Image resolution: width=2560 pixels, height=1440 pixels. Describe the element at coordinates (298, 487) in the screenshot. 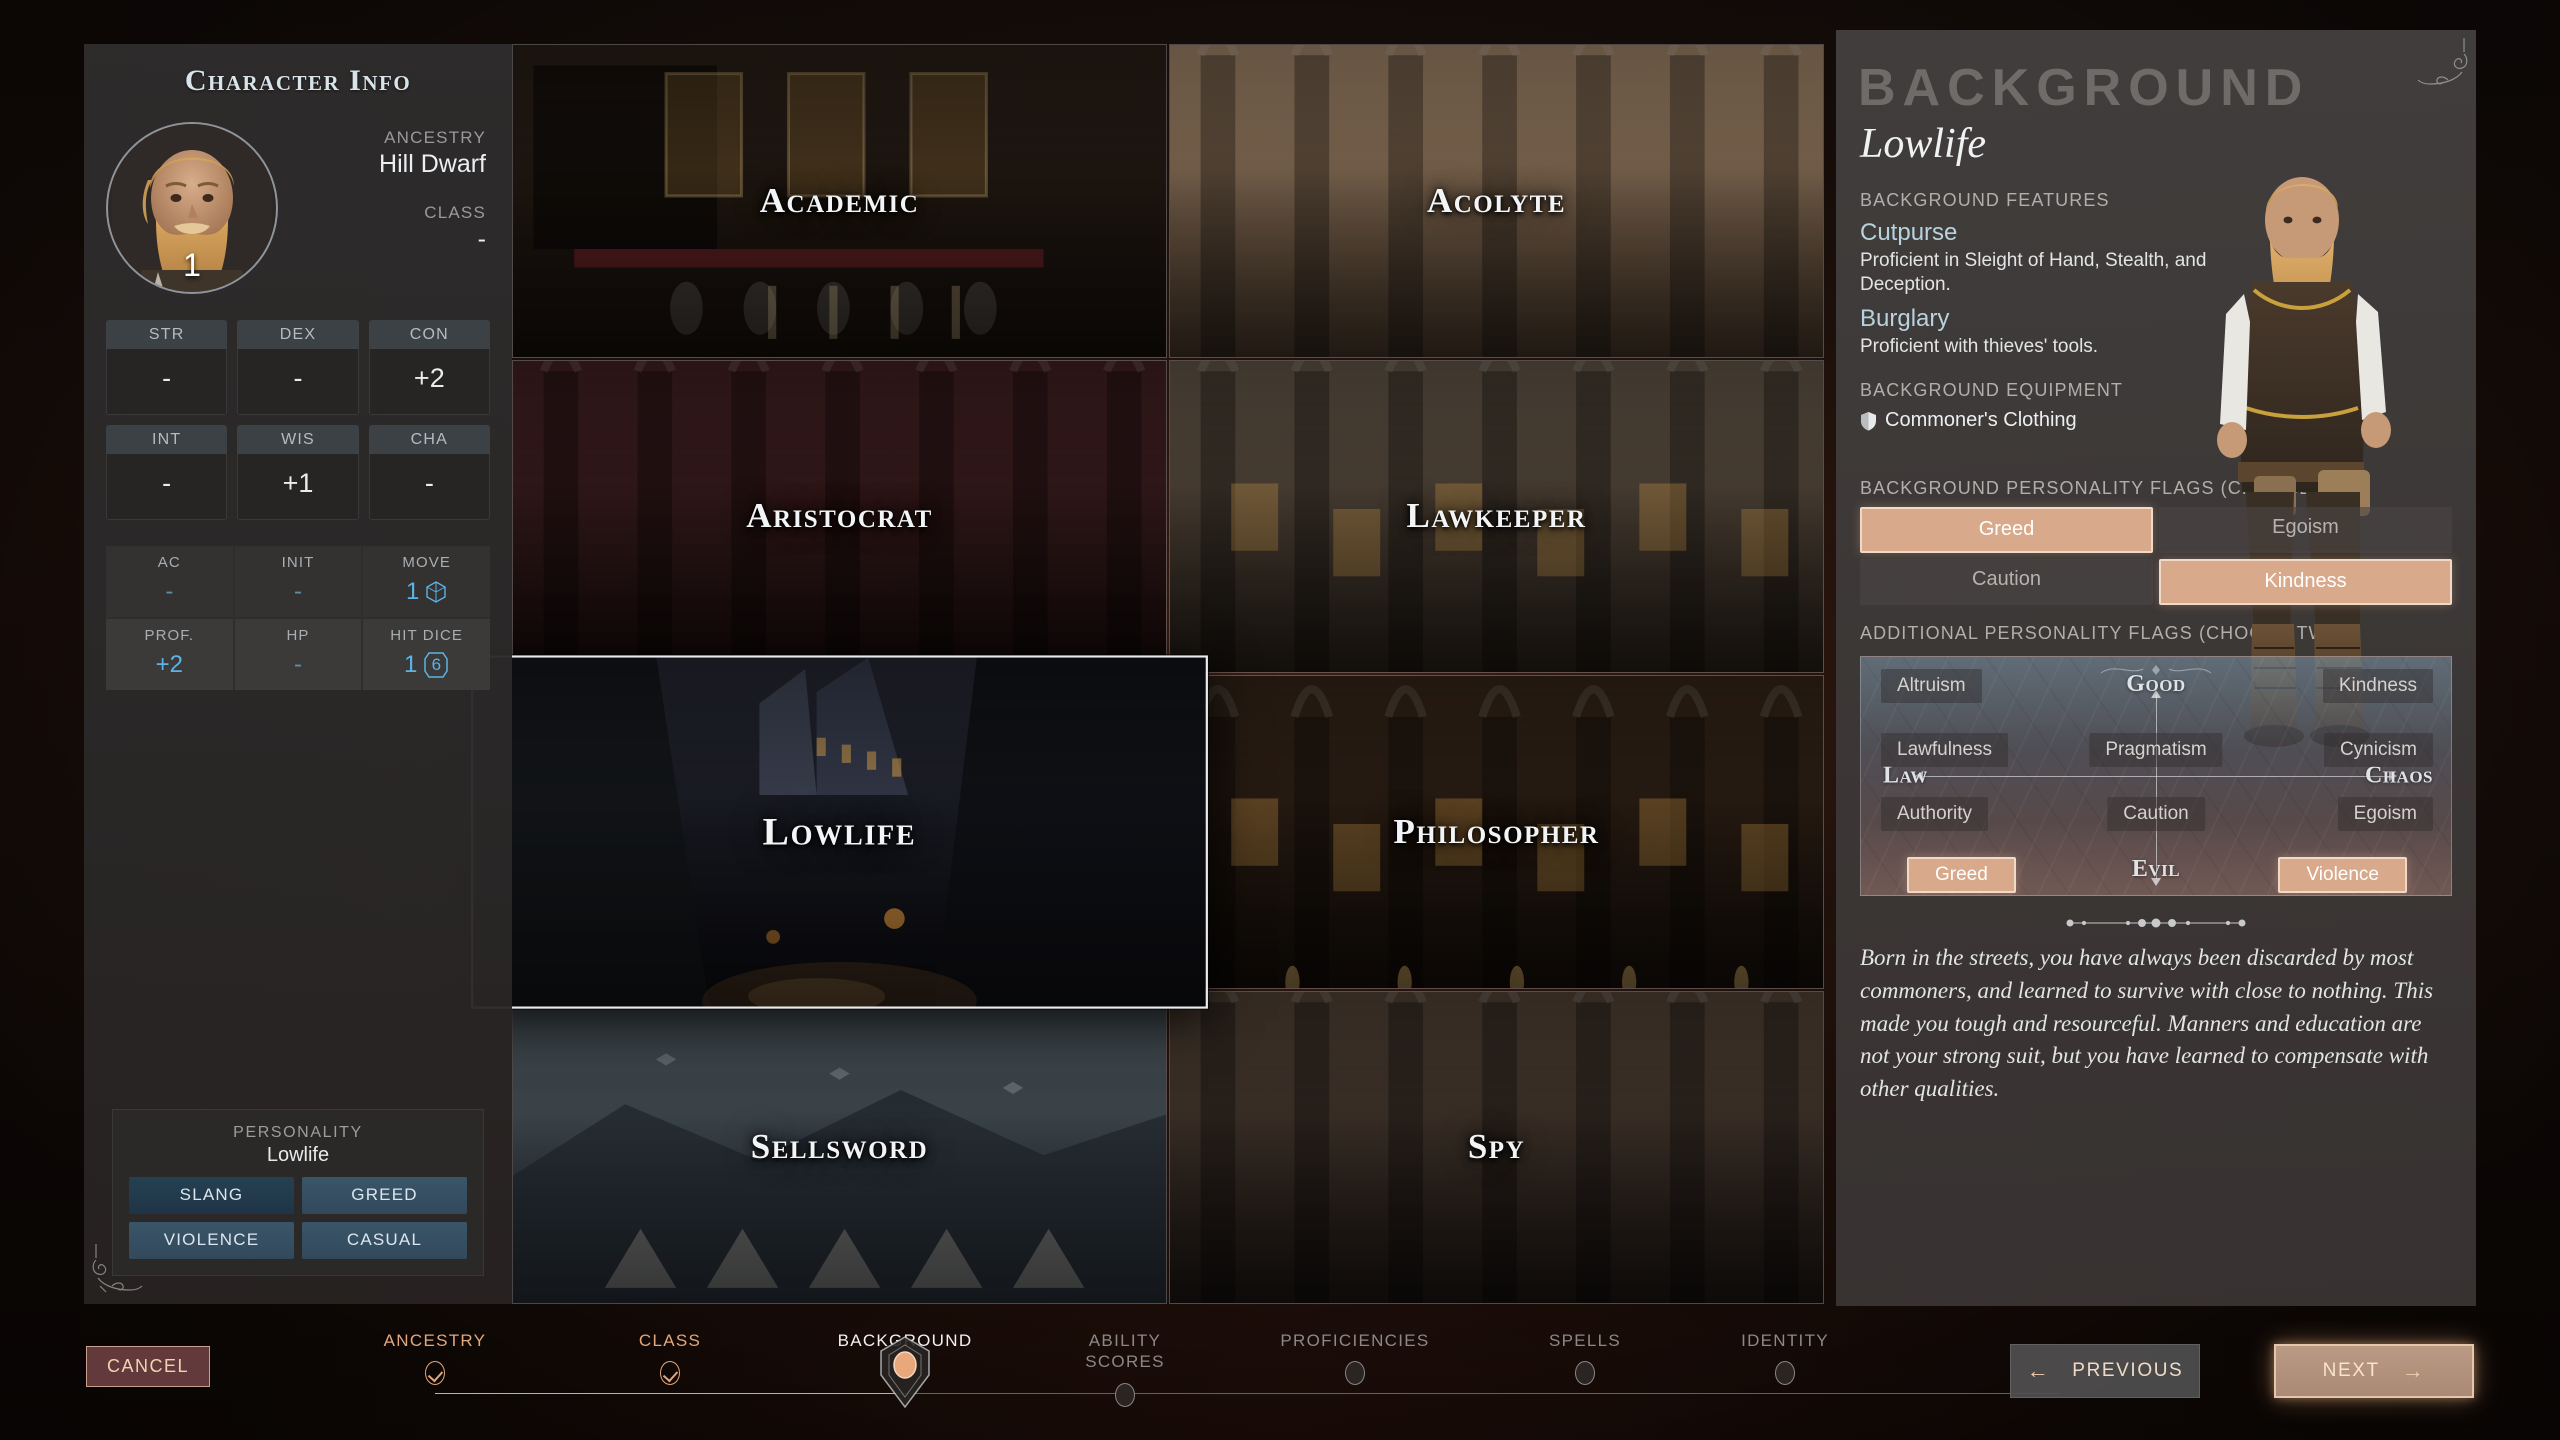

I see `ability-value: +1` at that location.